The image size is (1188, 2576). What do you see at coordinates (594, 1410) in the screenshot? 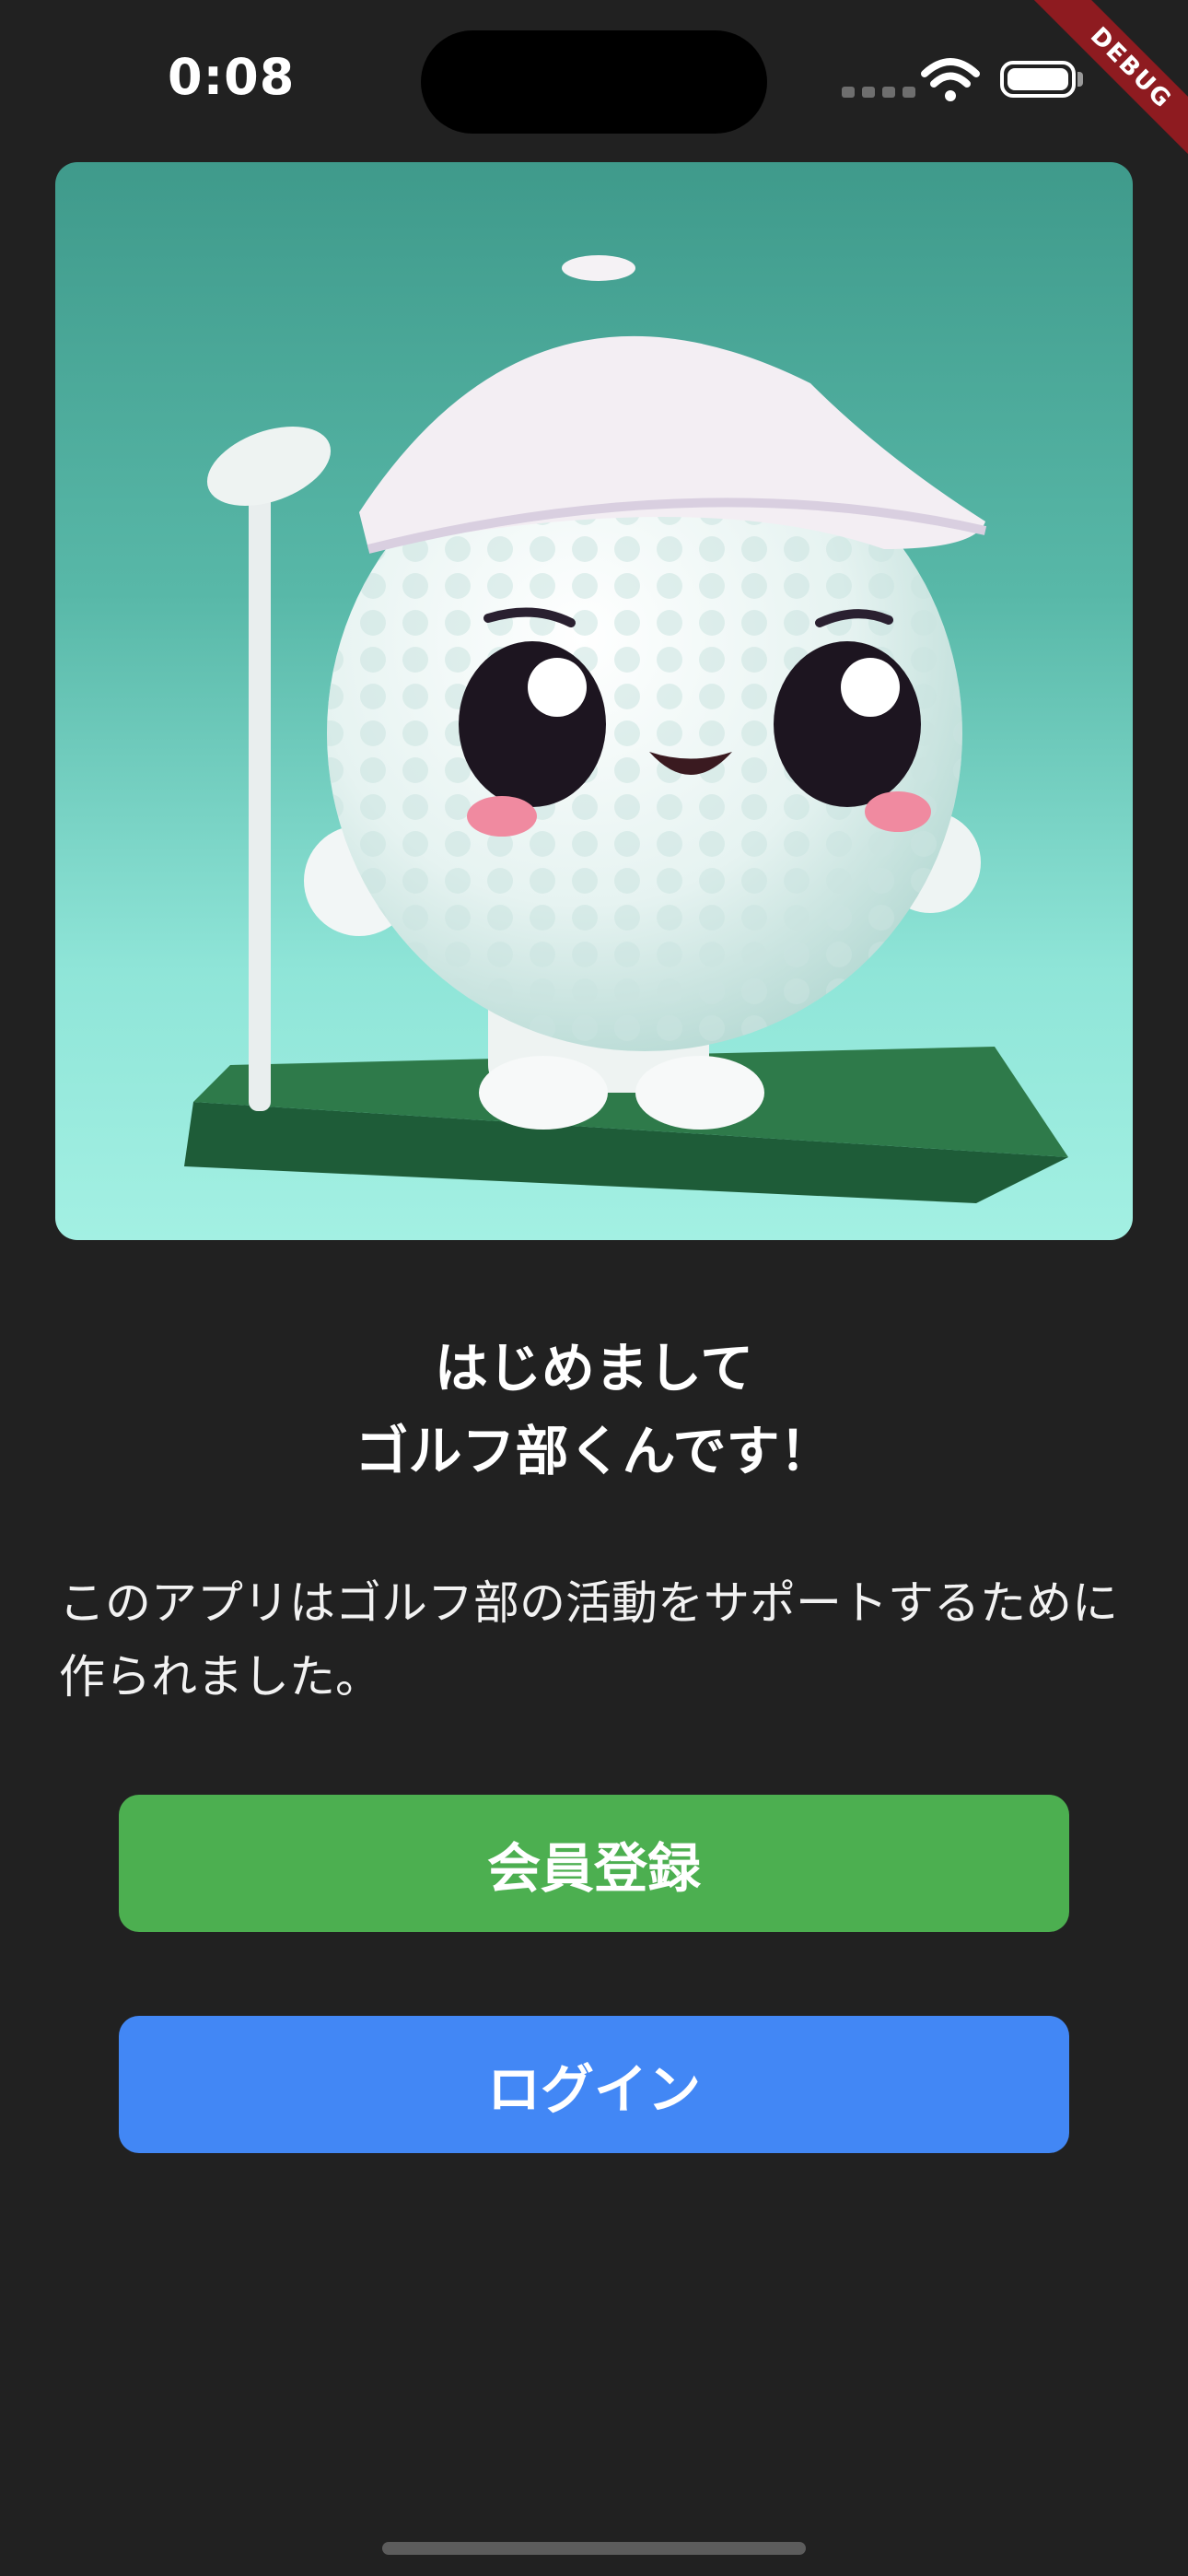
I see `welcome-heading: はじめまして ゴルフ部くんです！` at bounding box center [594, 1410].